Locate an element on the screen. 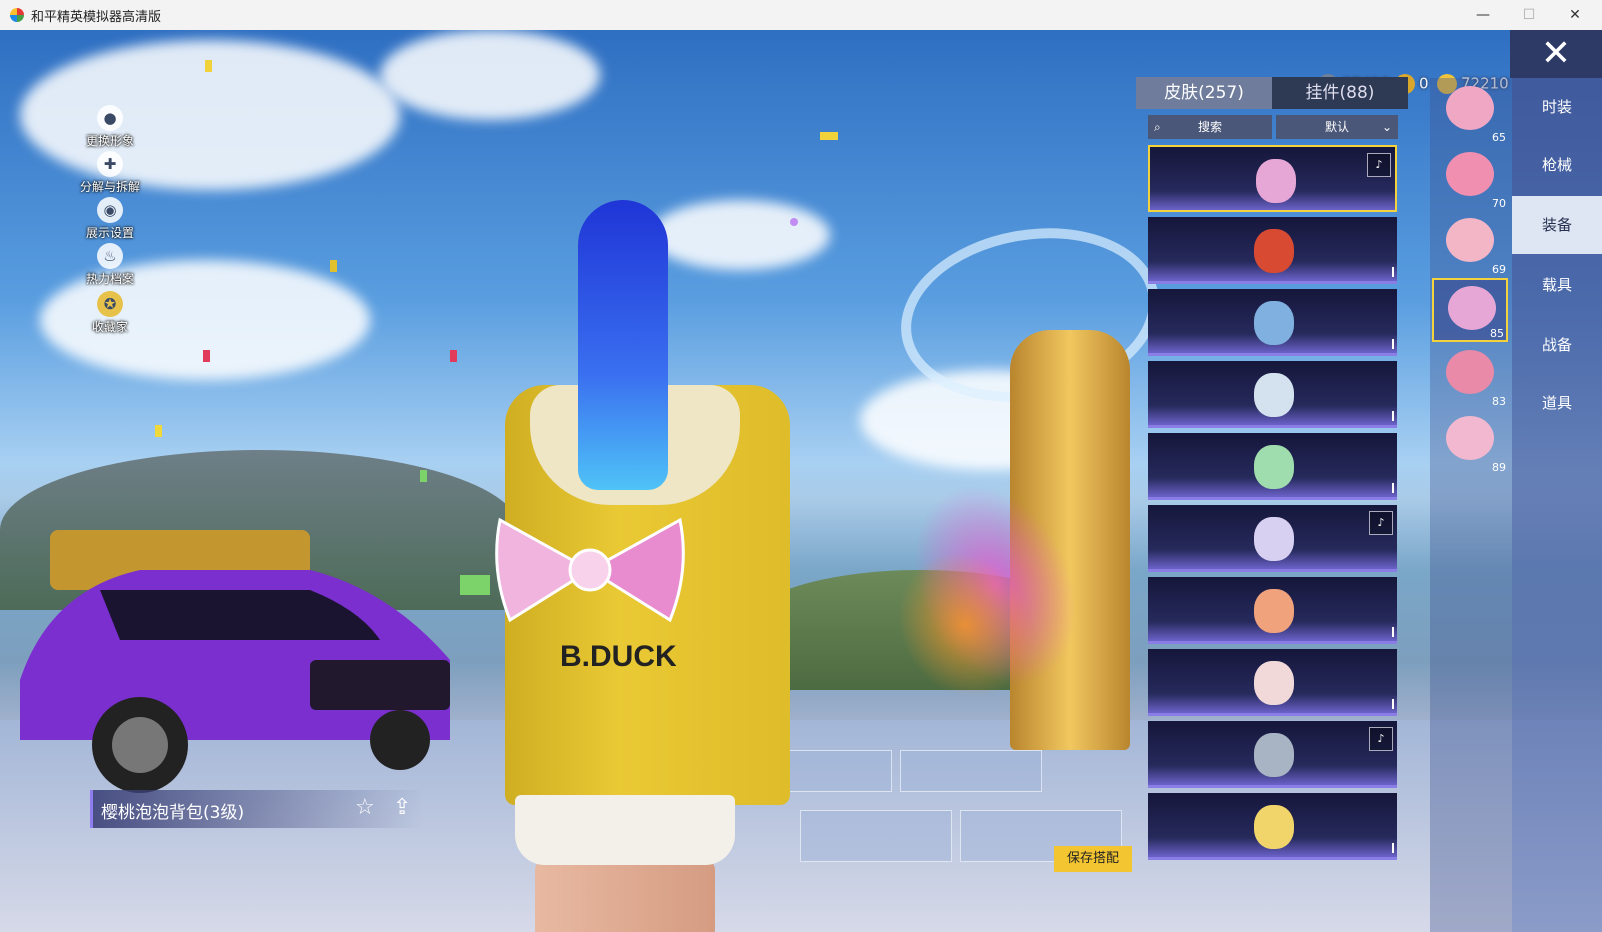  search-icon: ⌕ is located at coordinates (1157, 127).